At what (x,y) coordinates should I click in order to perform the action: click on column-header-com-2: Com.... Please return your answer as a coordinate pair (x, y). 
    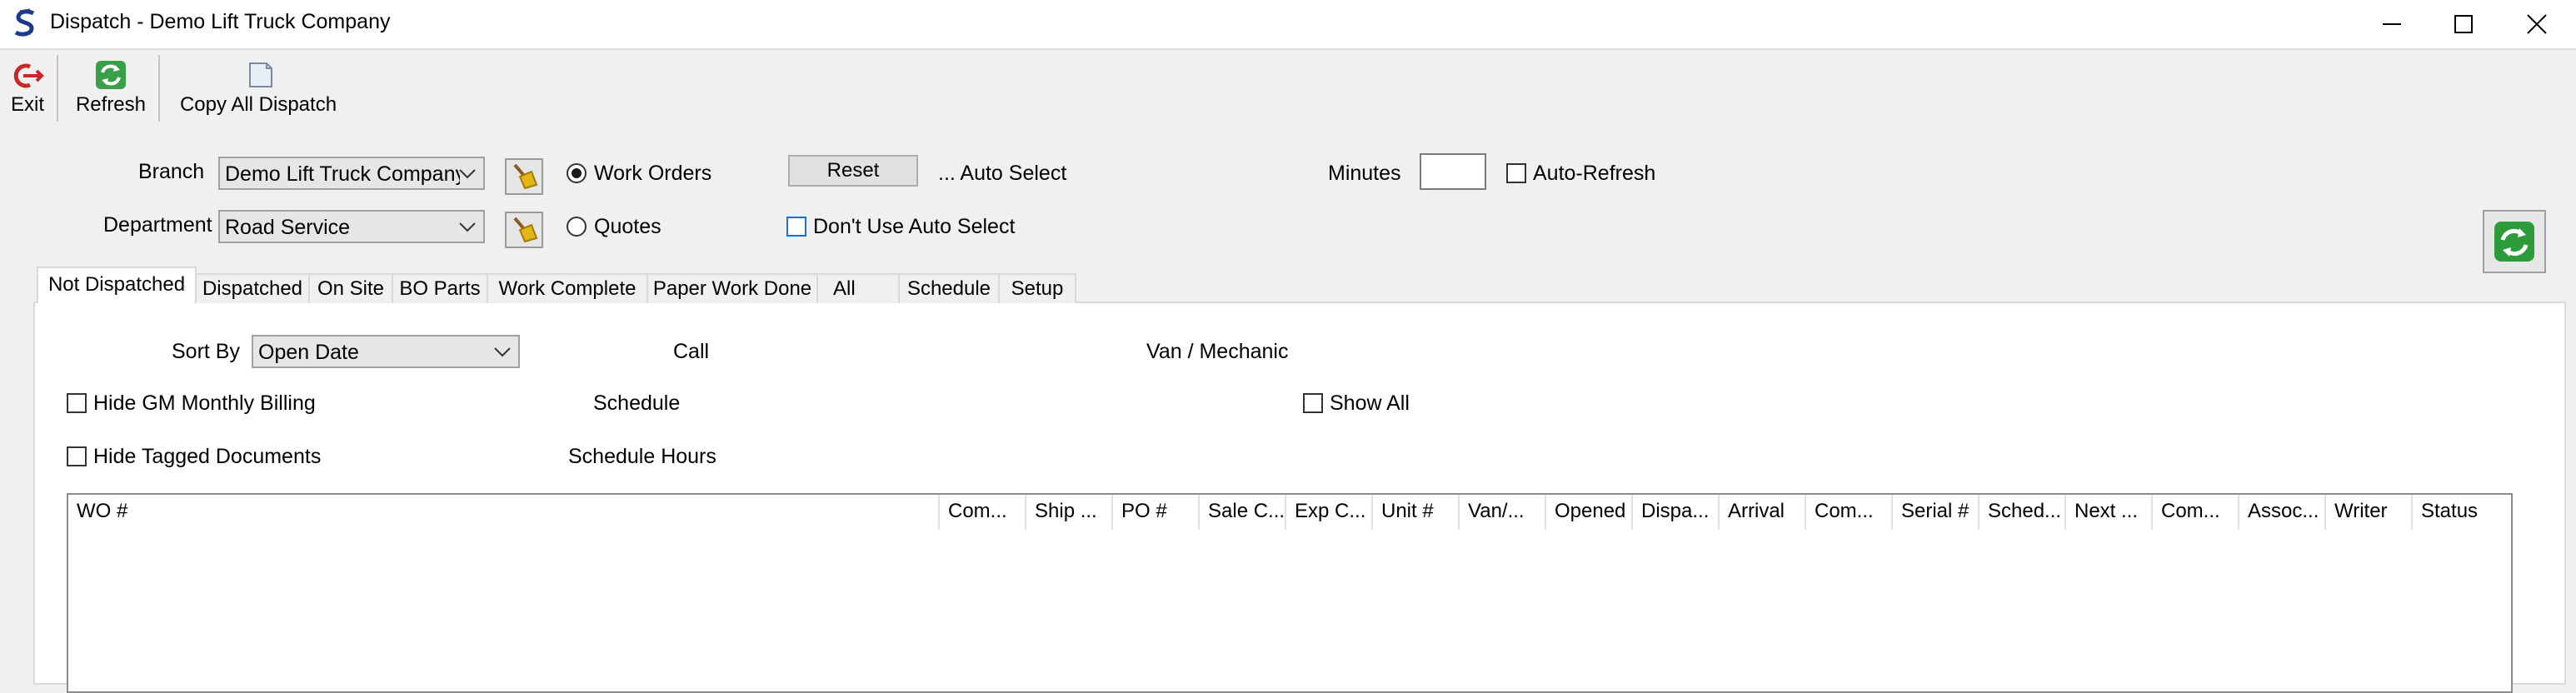
    Looking at the image, I should click on (1849, 512).